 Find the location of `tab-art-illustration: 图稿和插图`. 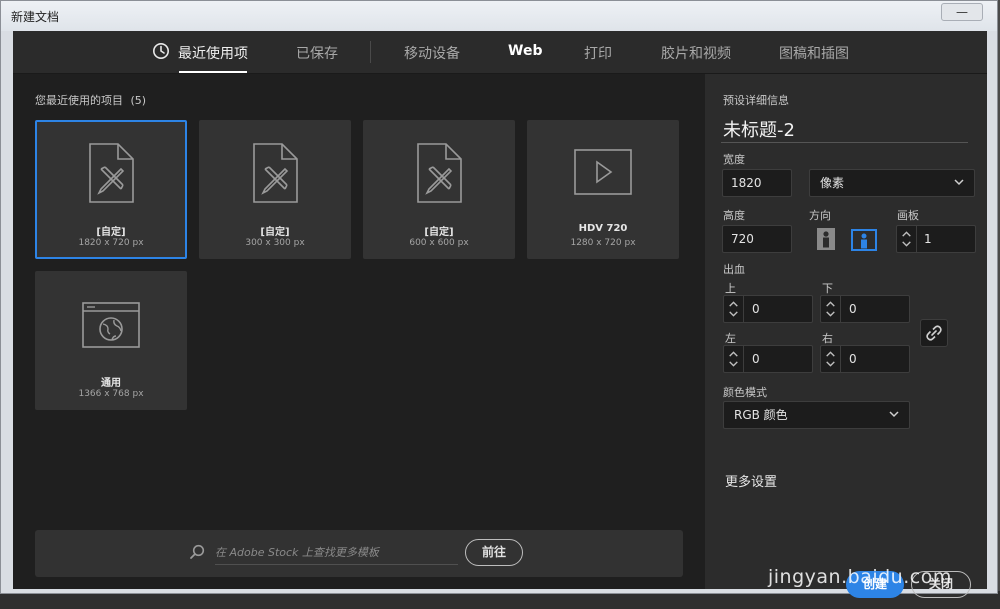

tab-art-illustration: 图稿和插图 is located at coordinates (814, 53).